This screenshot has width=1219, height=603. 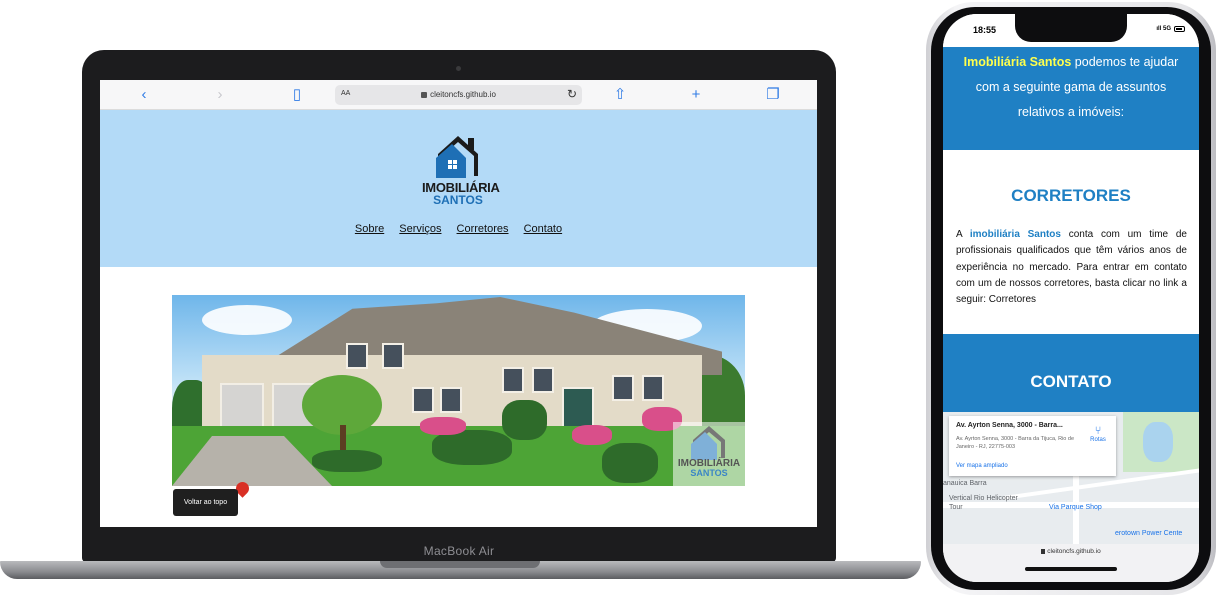 I want to click on browser-toolbar: ‹ › ▯ AA cleitoncfs.github.io ↻ ⇧ + ❐, so click(x=458, y=95).